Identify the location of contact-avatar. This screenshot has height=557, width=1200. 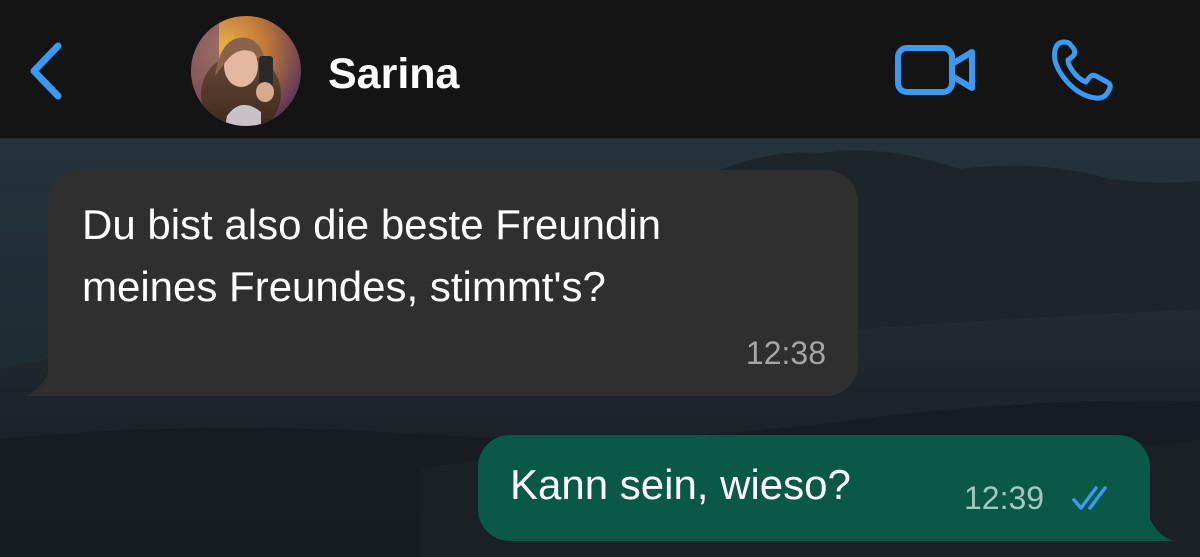
(246, 71).